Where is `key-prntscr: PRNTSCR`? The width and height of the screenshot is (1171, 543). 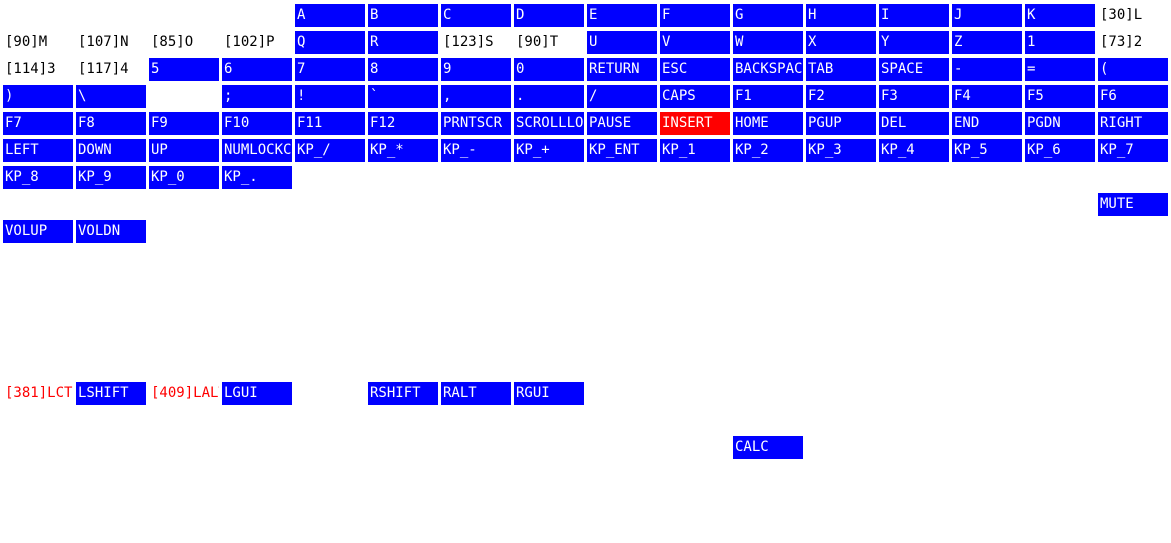 key-prntscr: PRNTSCR is located at coordinates (476, 123).